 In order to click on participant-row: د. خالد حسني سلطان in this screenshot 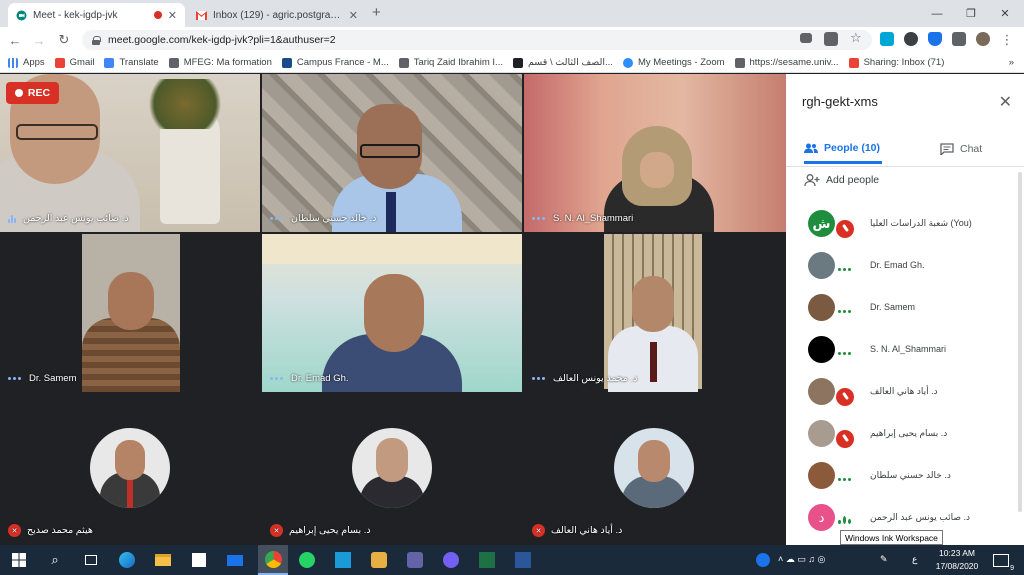, I will do `click(905, 477)`.